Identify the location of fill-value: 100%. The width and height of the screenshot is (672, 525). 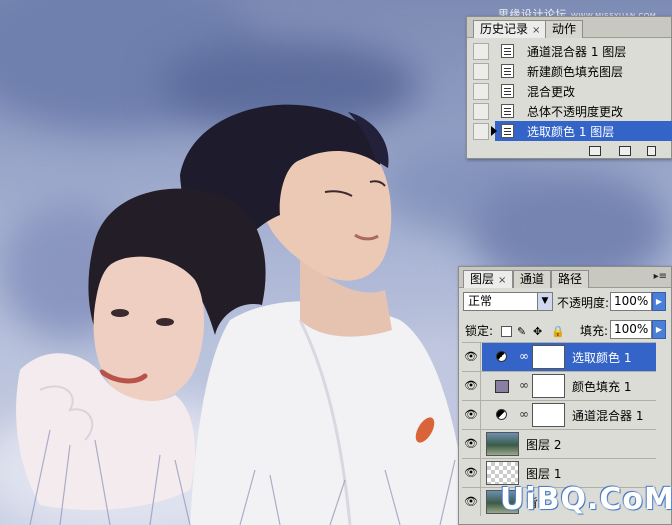
(631, 329).